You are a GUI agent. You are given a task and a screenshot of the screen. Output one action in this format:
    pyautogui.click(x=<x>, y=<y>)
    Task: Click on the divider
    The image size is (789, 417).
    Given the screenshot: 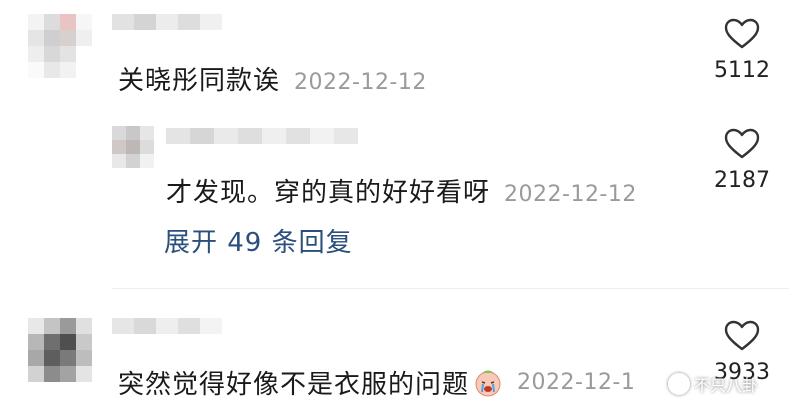 What is the action you would take?
    pyautogui.click(x=450, y=288)
    